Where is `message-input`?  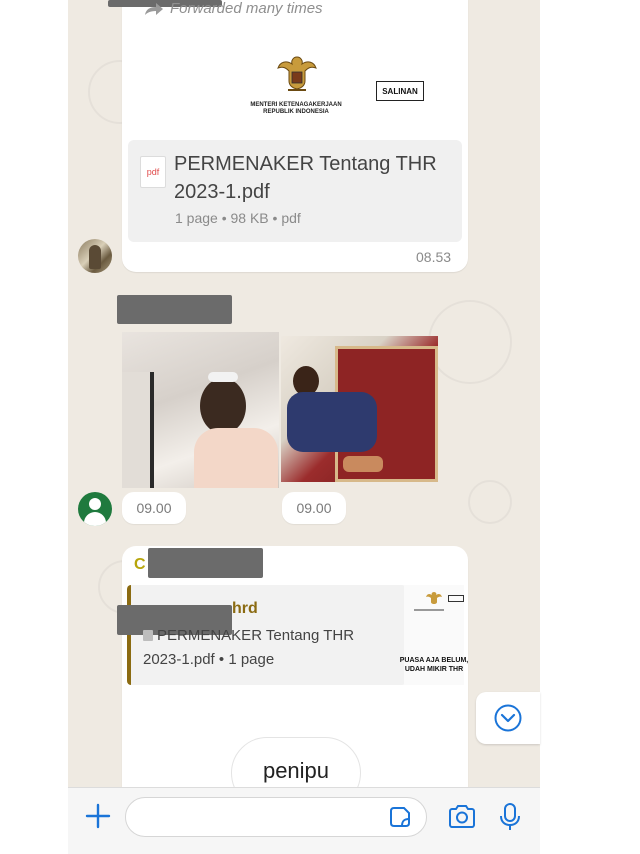 message-input is located at coordinates (276, 817).